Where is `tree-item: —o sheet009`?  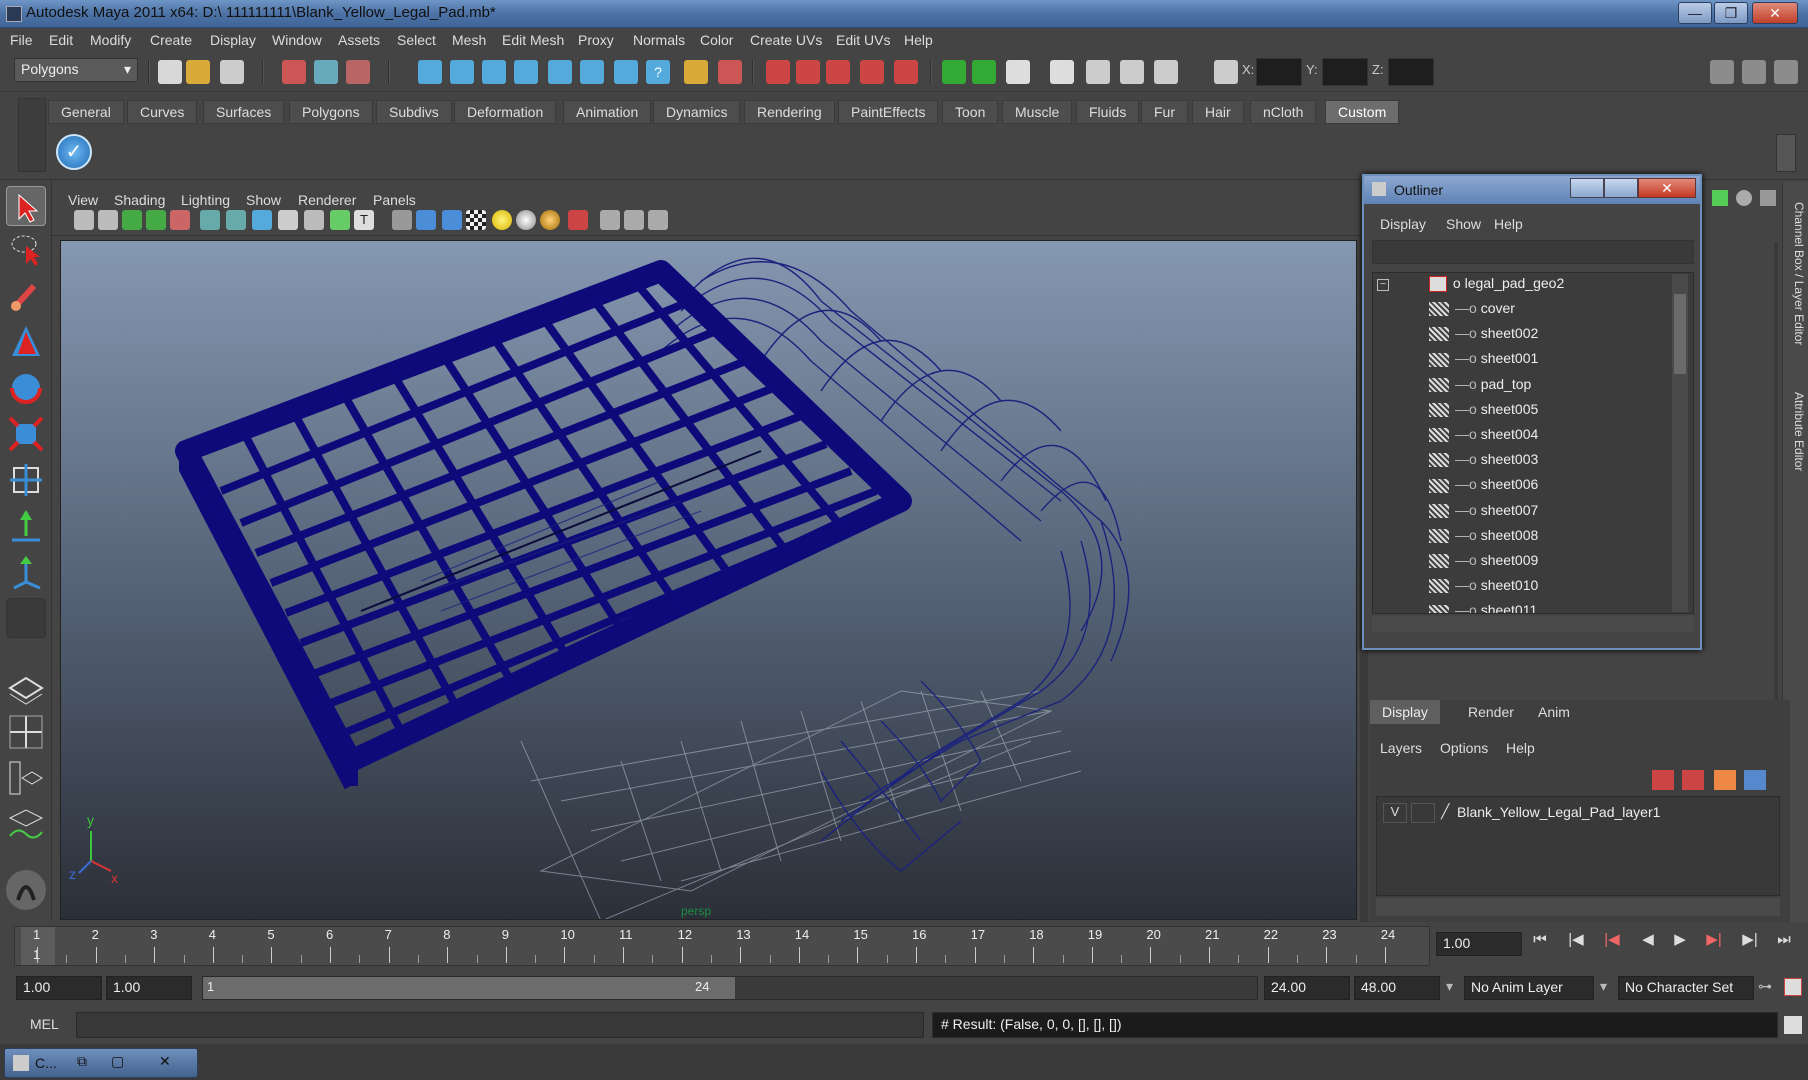 tree-item: —o sheet009 is located at coordinates (1483, 564).